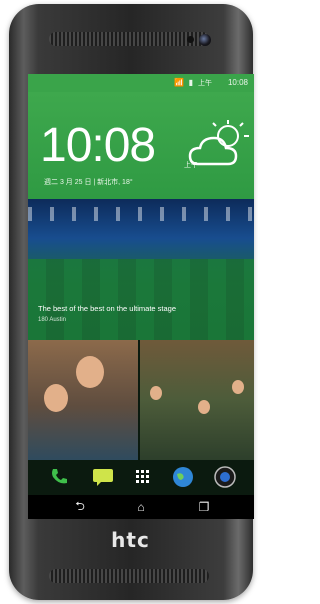  I want to click on photo-tiles, so click(141, 400).